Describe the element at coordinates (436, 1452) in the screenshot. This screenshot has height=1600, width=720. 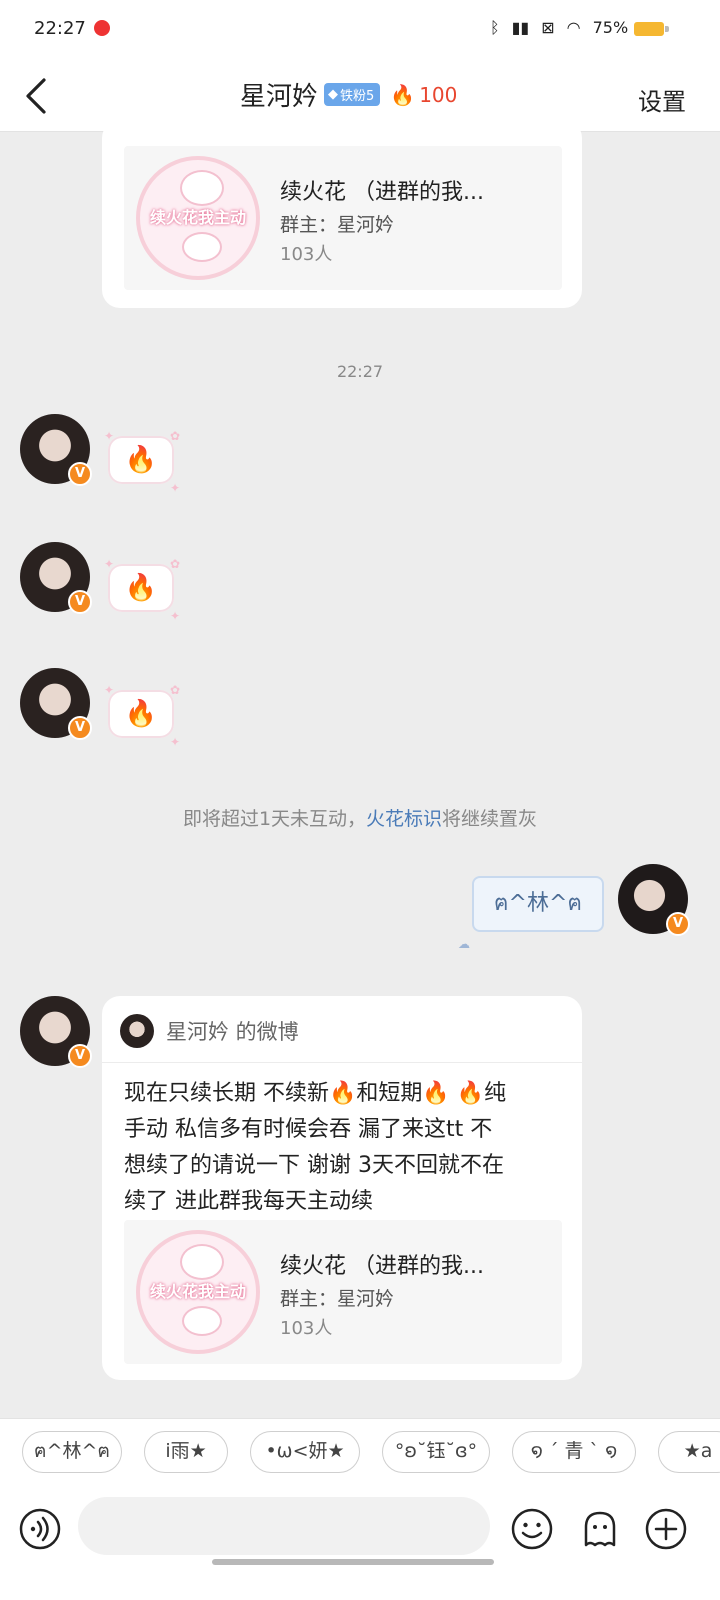
I see `quick-reply-chip: °ʚ˘钰˘ɞ°` at that location.